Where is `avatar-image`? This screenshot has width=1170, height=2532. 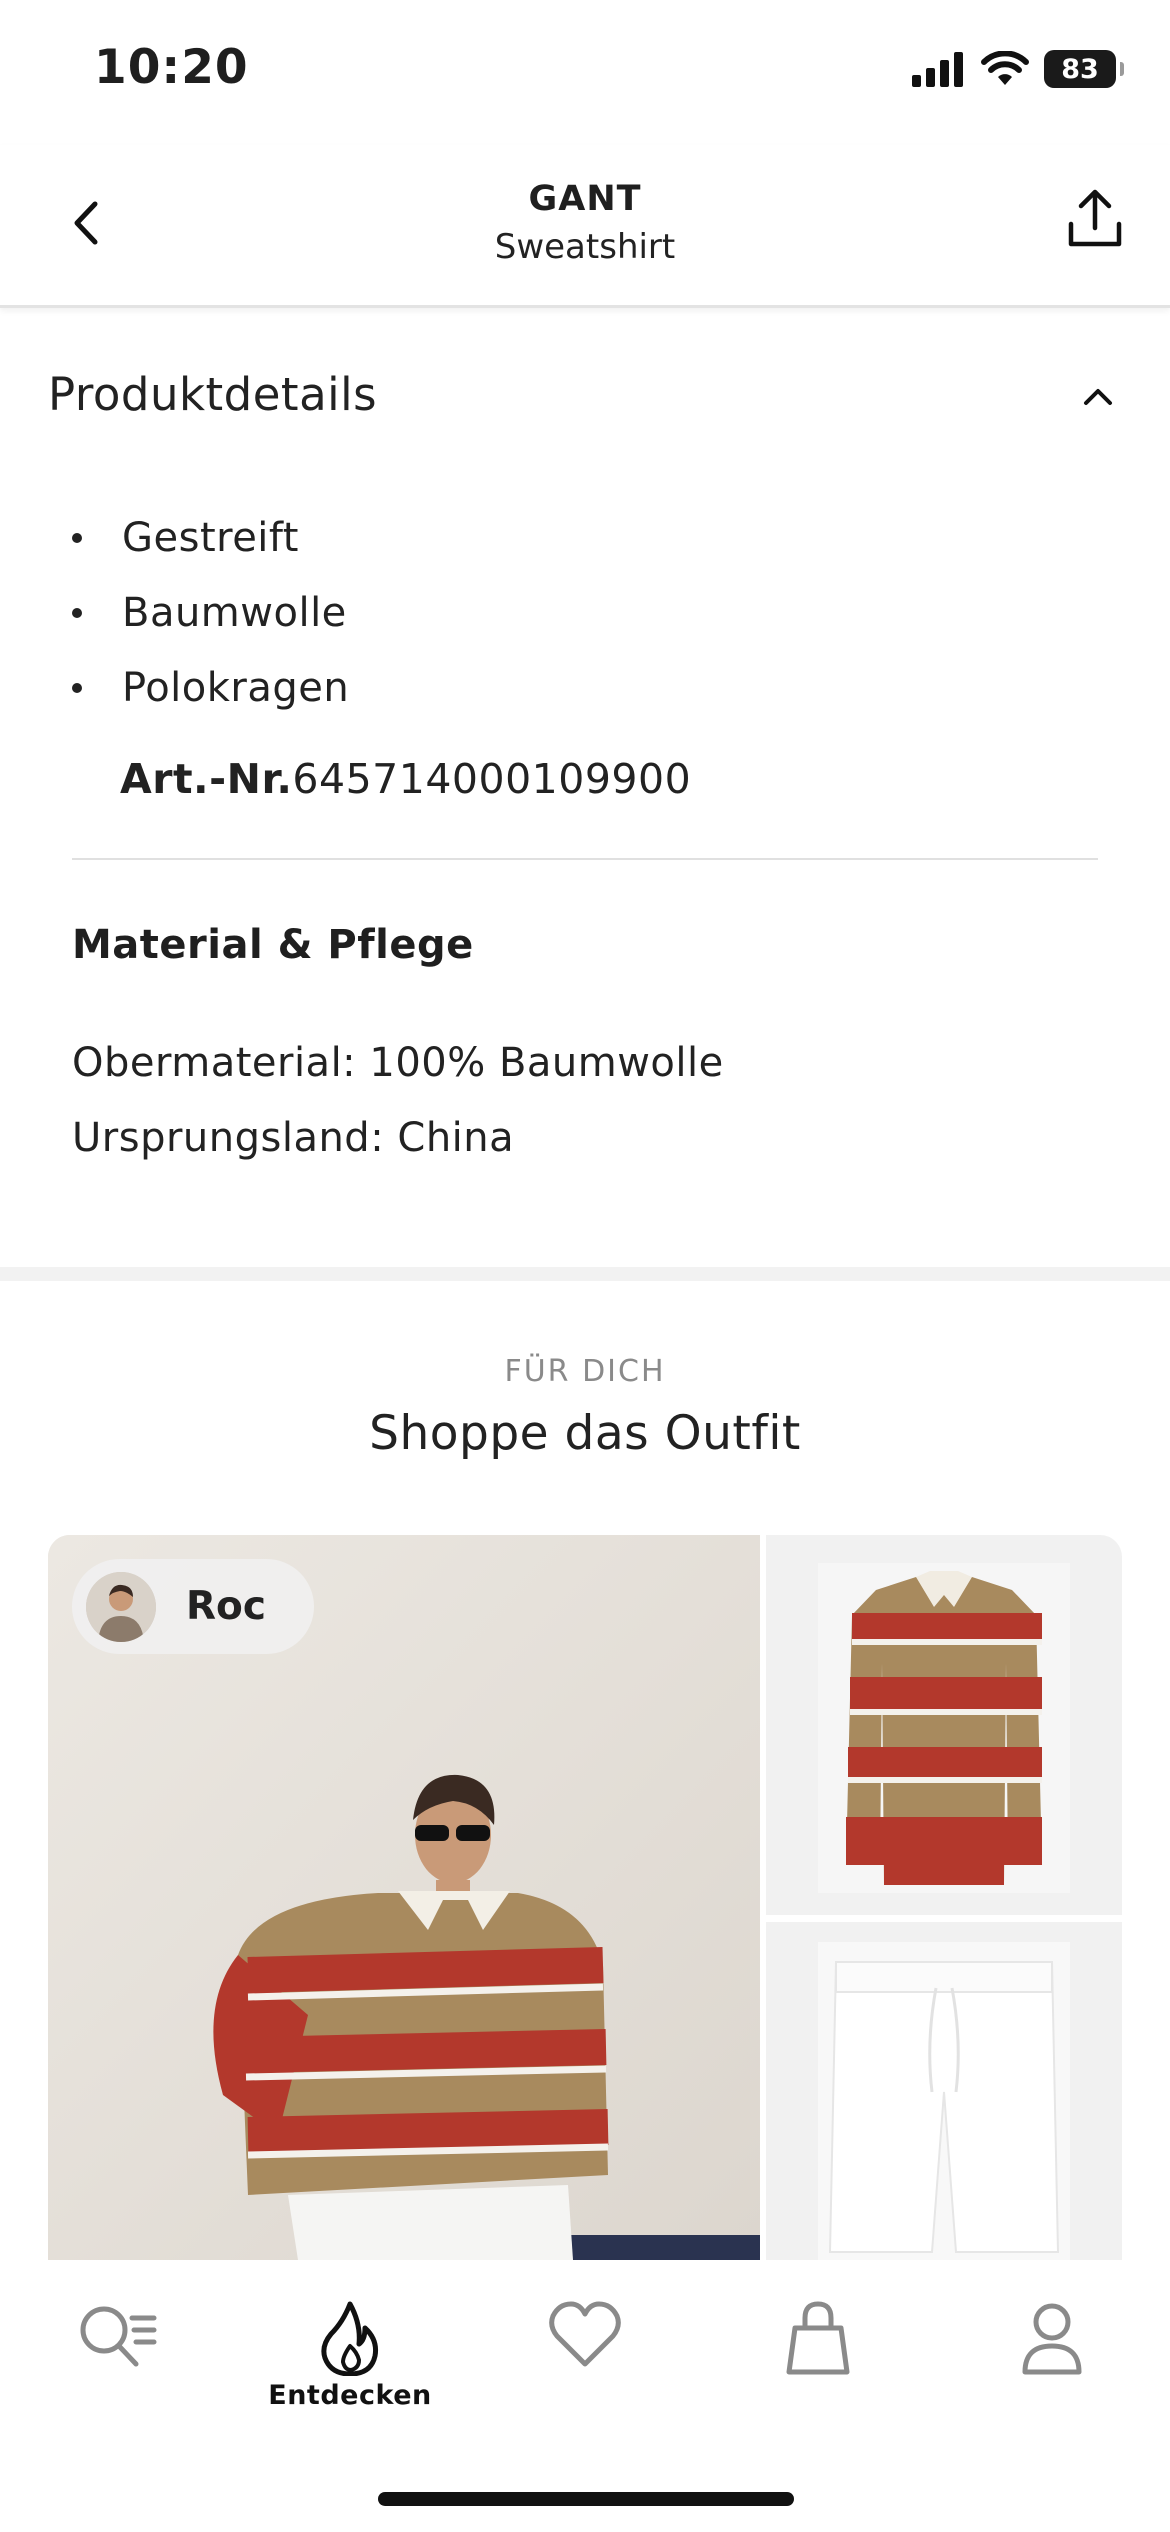 avatar-image is located at coordinates (121, 1606).